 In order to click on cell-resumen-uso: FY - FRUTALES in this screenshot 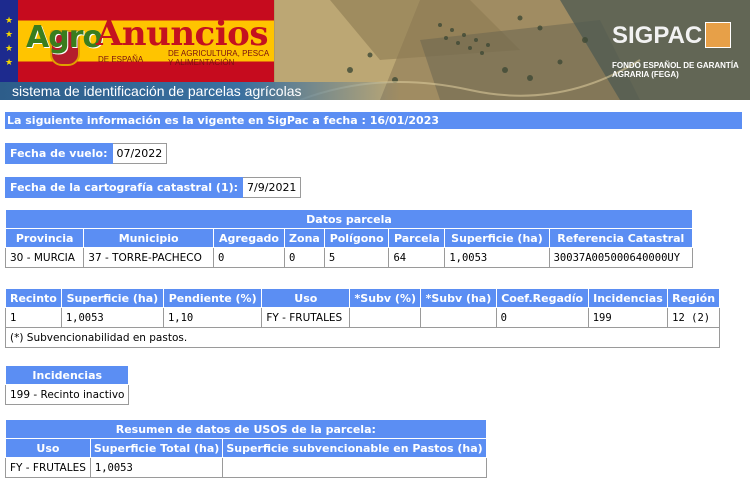, I will do `click(48, 467)`.